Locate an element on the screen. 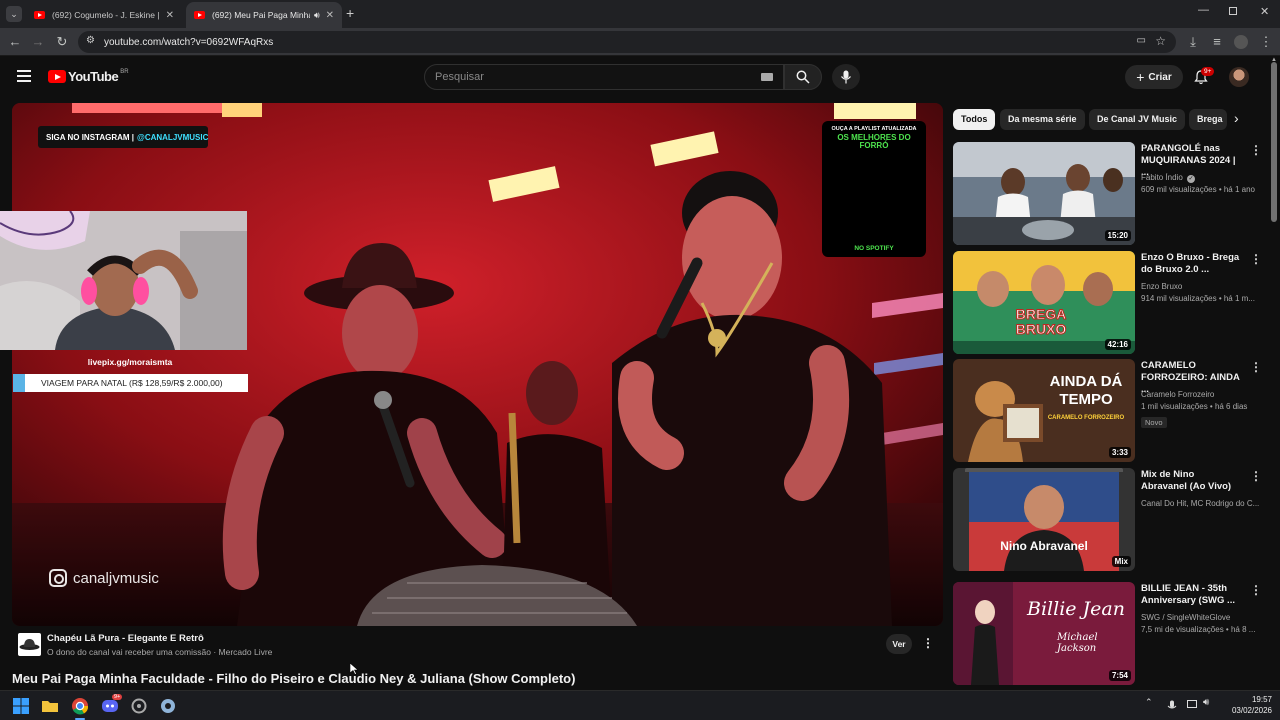  video-meta: 609 mil visualizações • há 1 ano is located at coordinates (1198, 189).